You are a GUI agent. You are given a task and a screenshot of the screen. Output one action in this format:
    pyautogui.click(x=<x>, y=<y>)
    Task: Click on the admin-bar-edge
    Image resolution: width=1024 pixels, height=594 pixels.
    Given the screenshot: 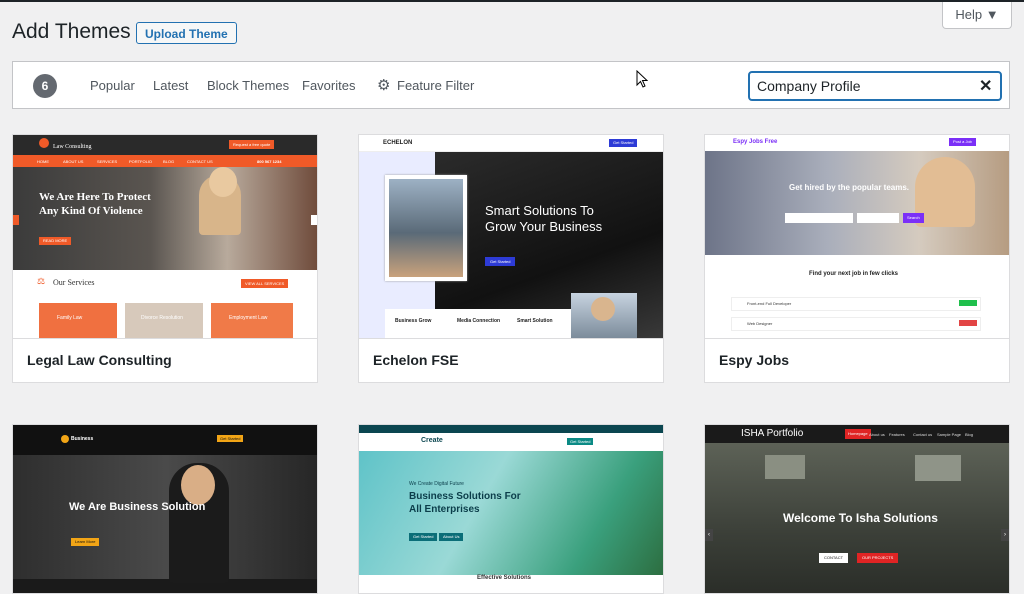 What is the action you would take?
    pyautogui.click(x=512, y=1)
    